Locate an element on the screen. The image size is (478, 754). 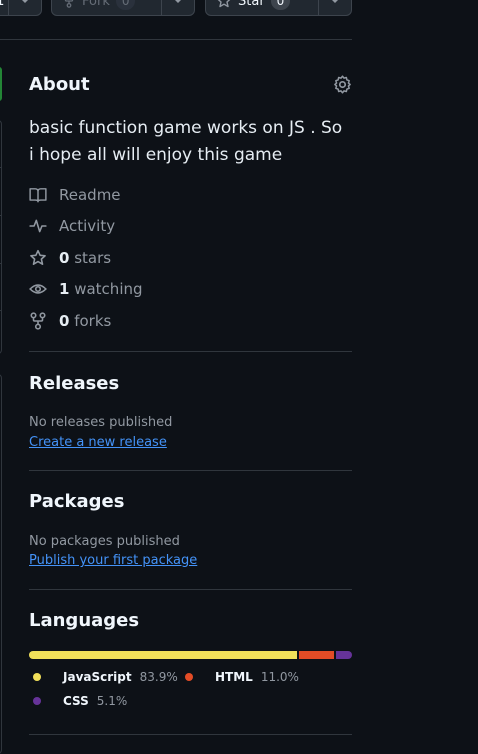
language-item-html: HTML 11.0% is located at coordinates (242, 677).